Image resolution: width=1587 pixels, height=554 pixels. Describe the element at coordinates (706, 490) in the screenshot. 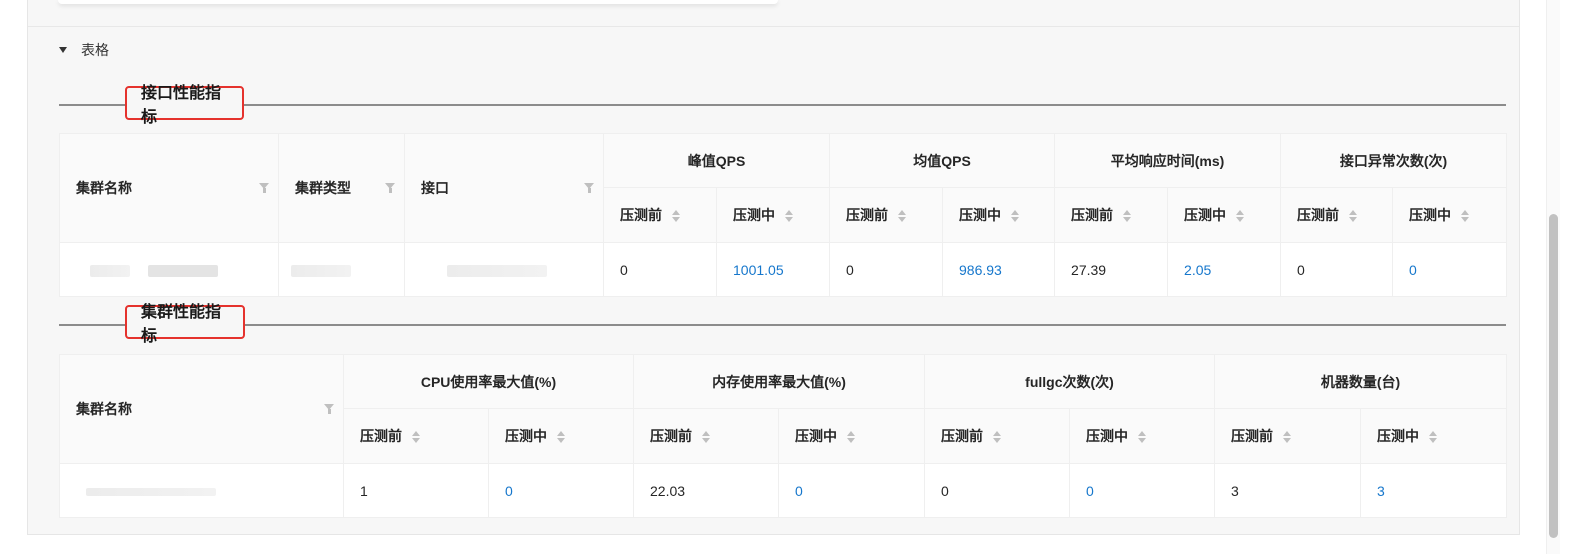

I see `cell-value: 22.03` at that location.